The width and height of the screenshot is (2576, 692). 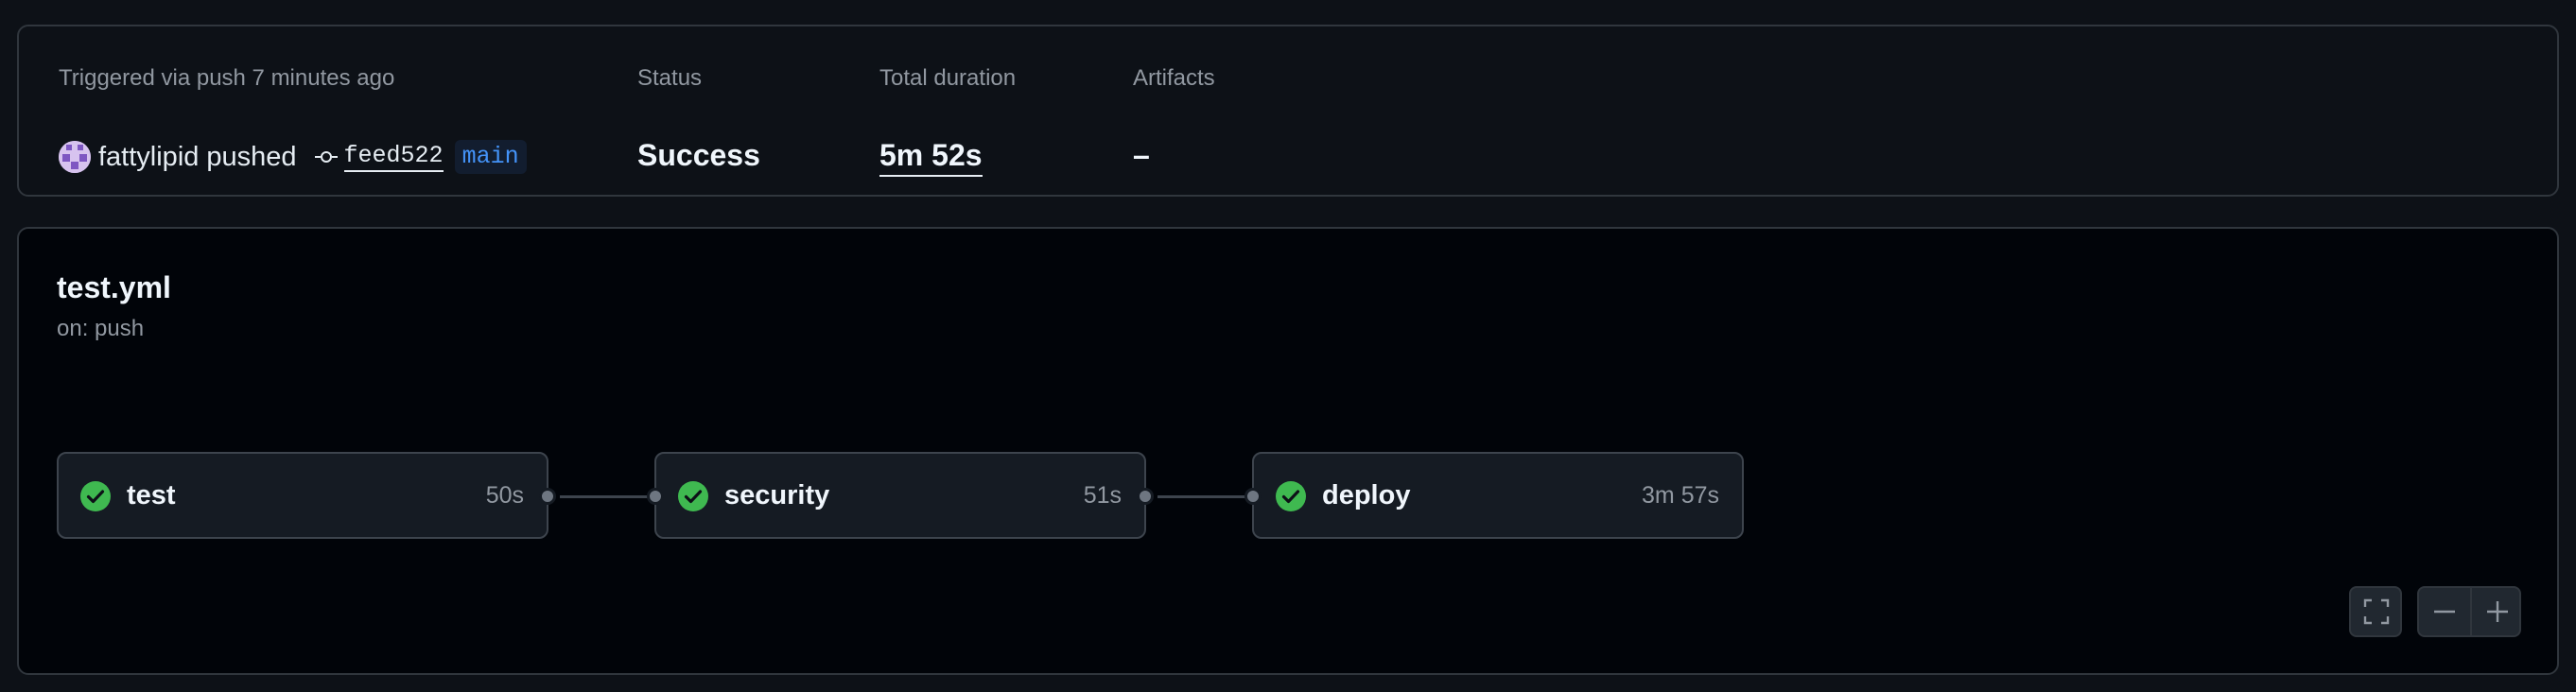 What do you see at coordinates (1174, 118) in the screenshot?
I see `artifacts-column: Artifacts –` at bounding box center [1174, 118].